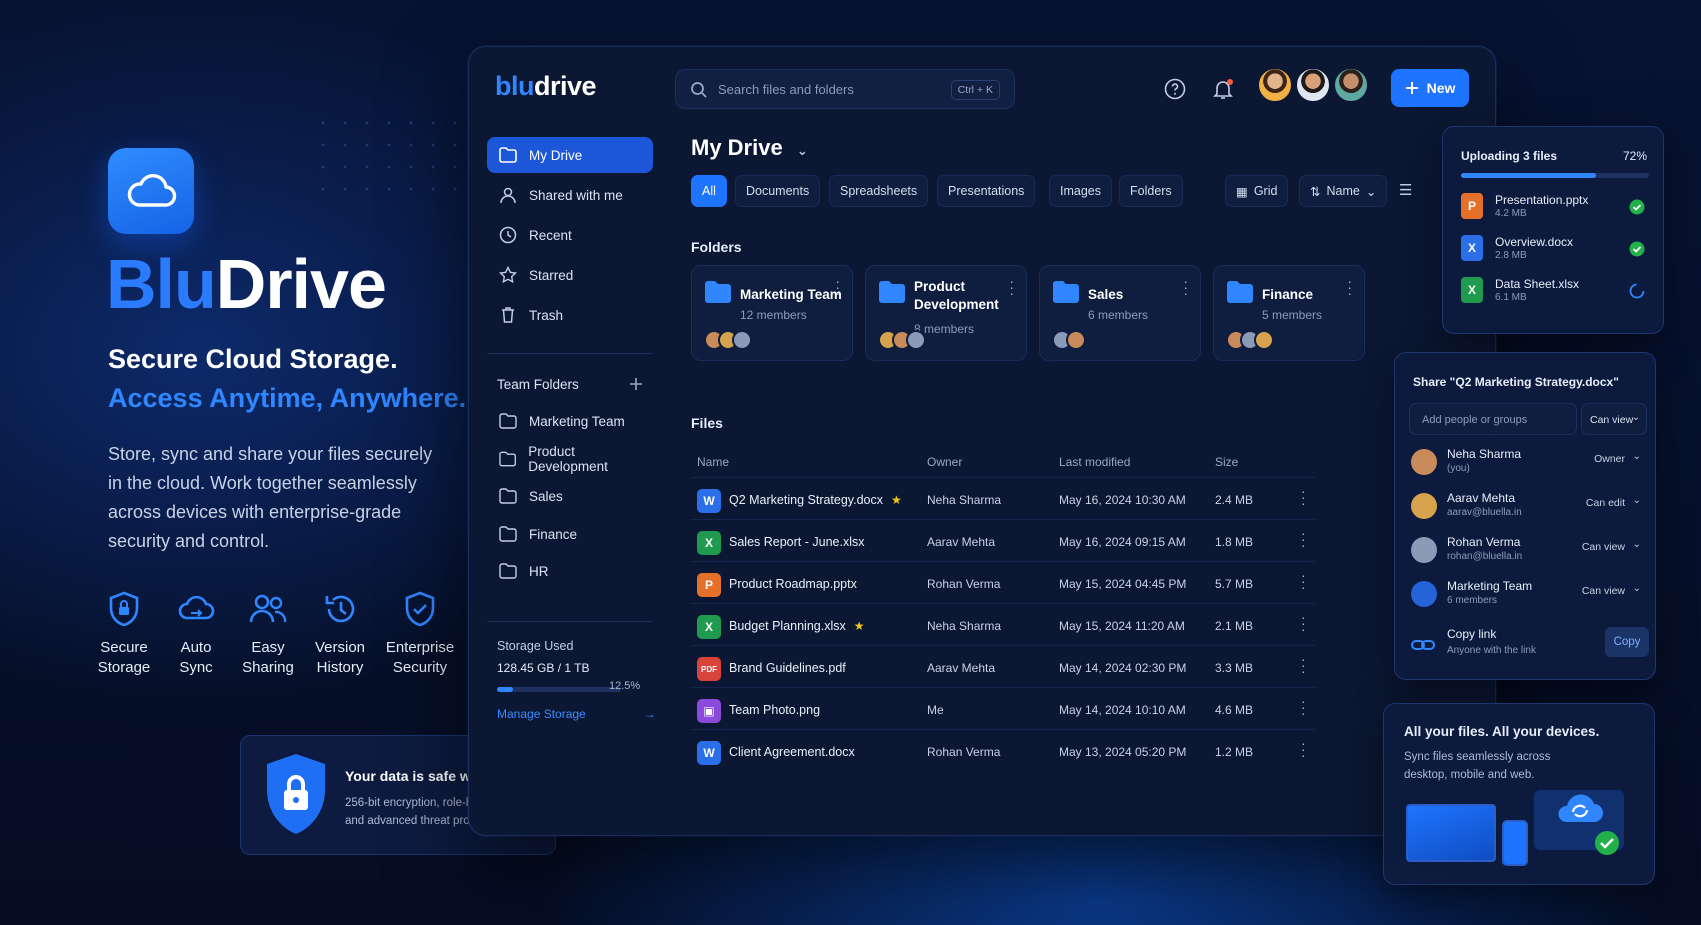 The height and width of the screenshot is (925, 1701). What do you see at coordinates (946, 313) in the screenshot?
I see `folder-card: Product Development 8 members · · ·` at bounding box center [946, 313].